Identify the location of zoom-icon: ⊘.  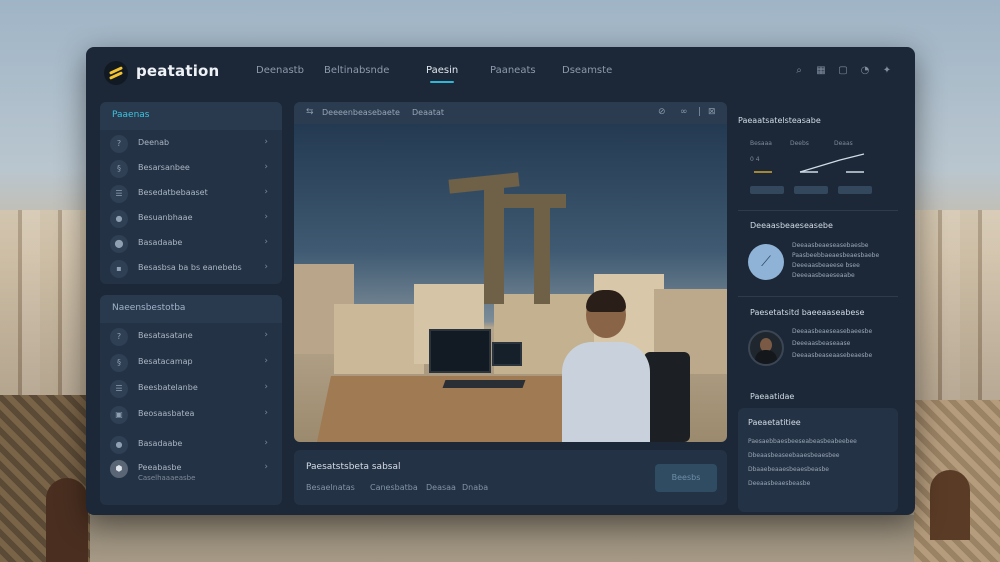
(662, 112).